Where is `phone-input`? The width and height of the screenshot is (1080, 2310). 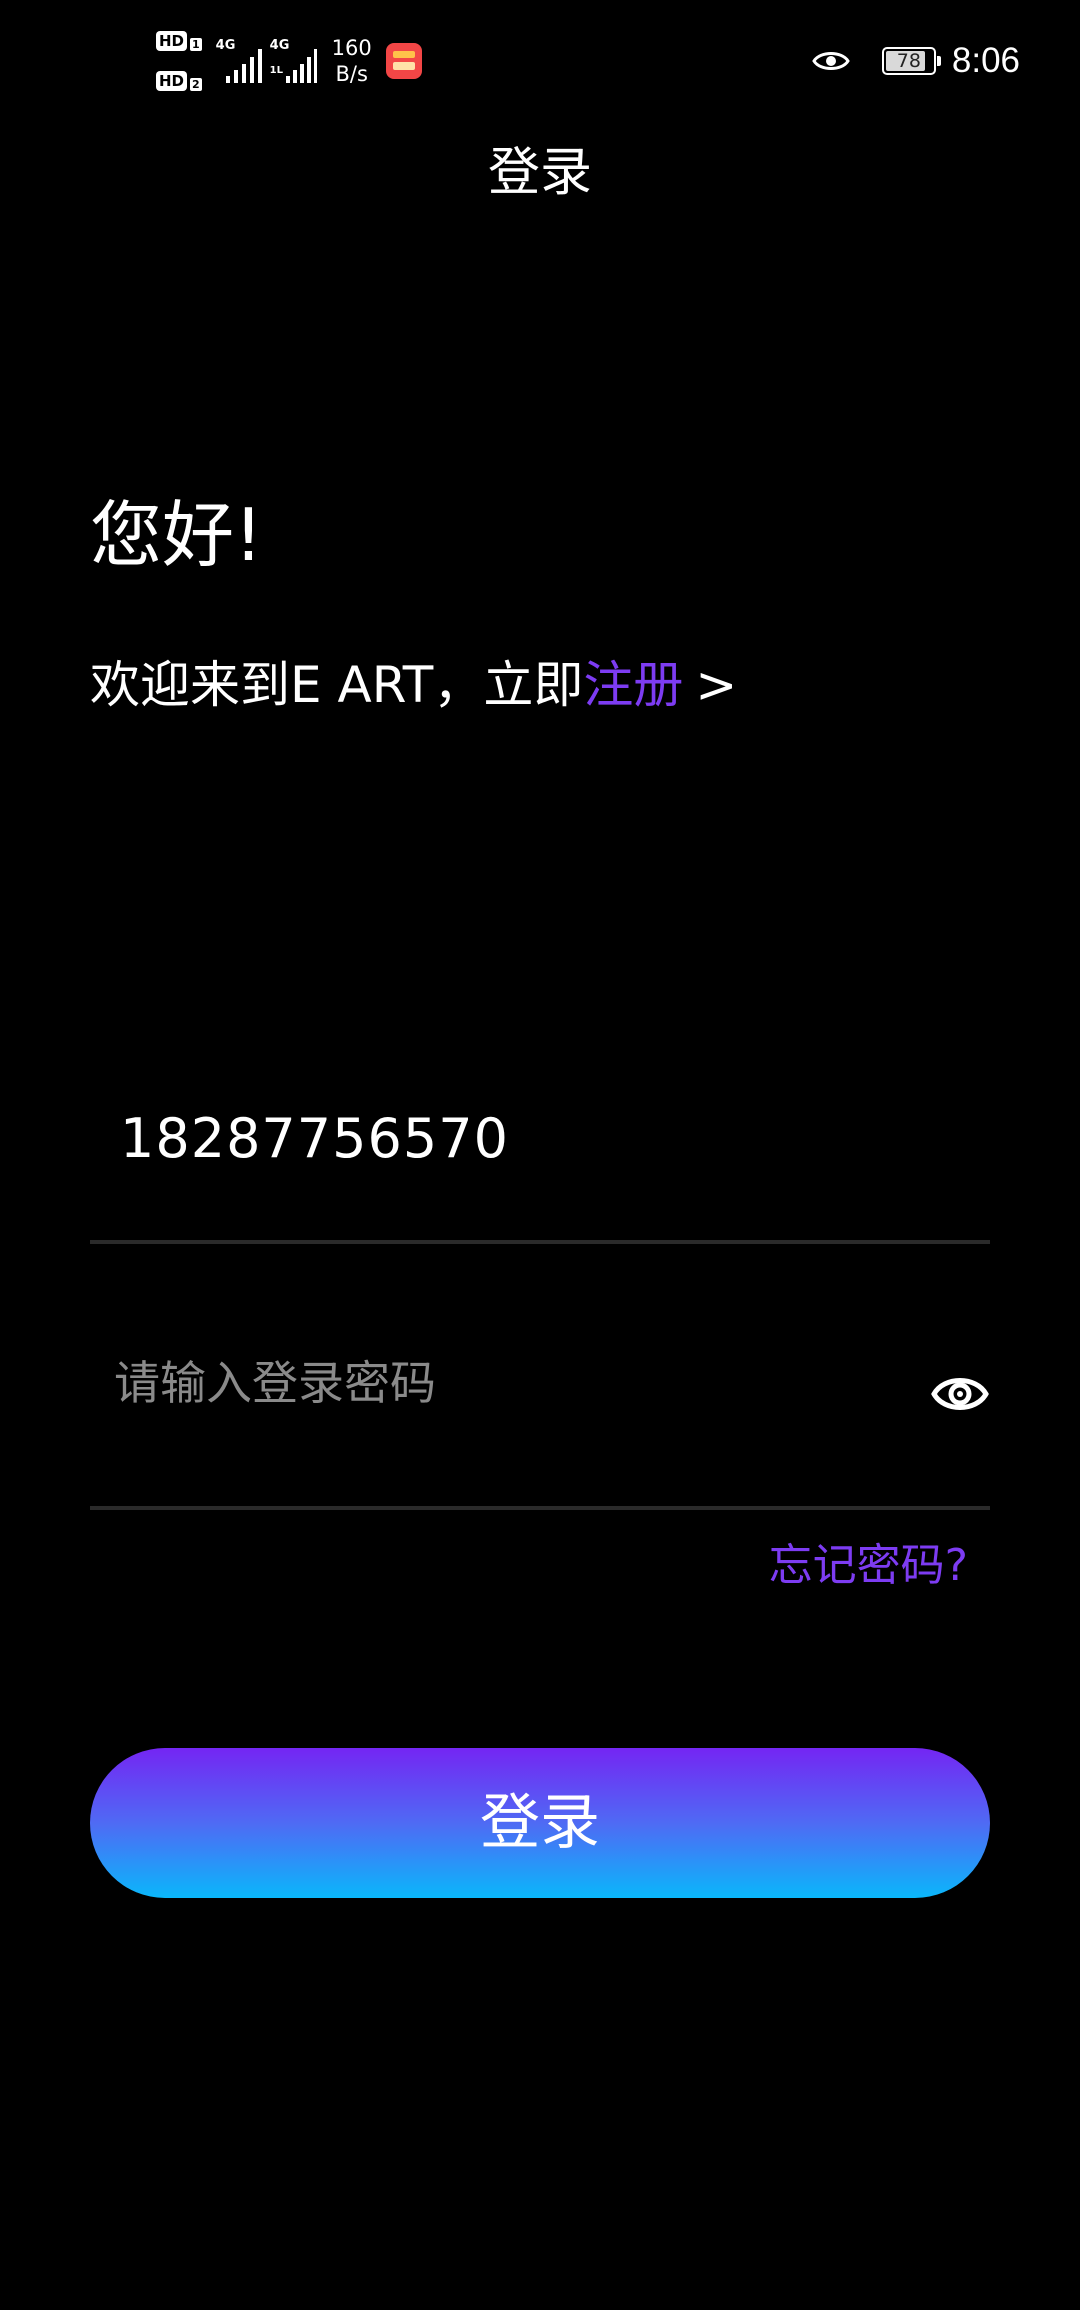 phone-input is located at coordinates (540, 1138).